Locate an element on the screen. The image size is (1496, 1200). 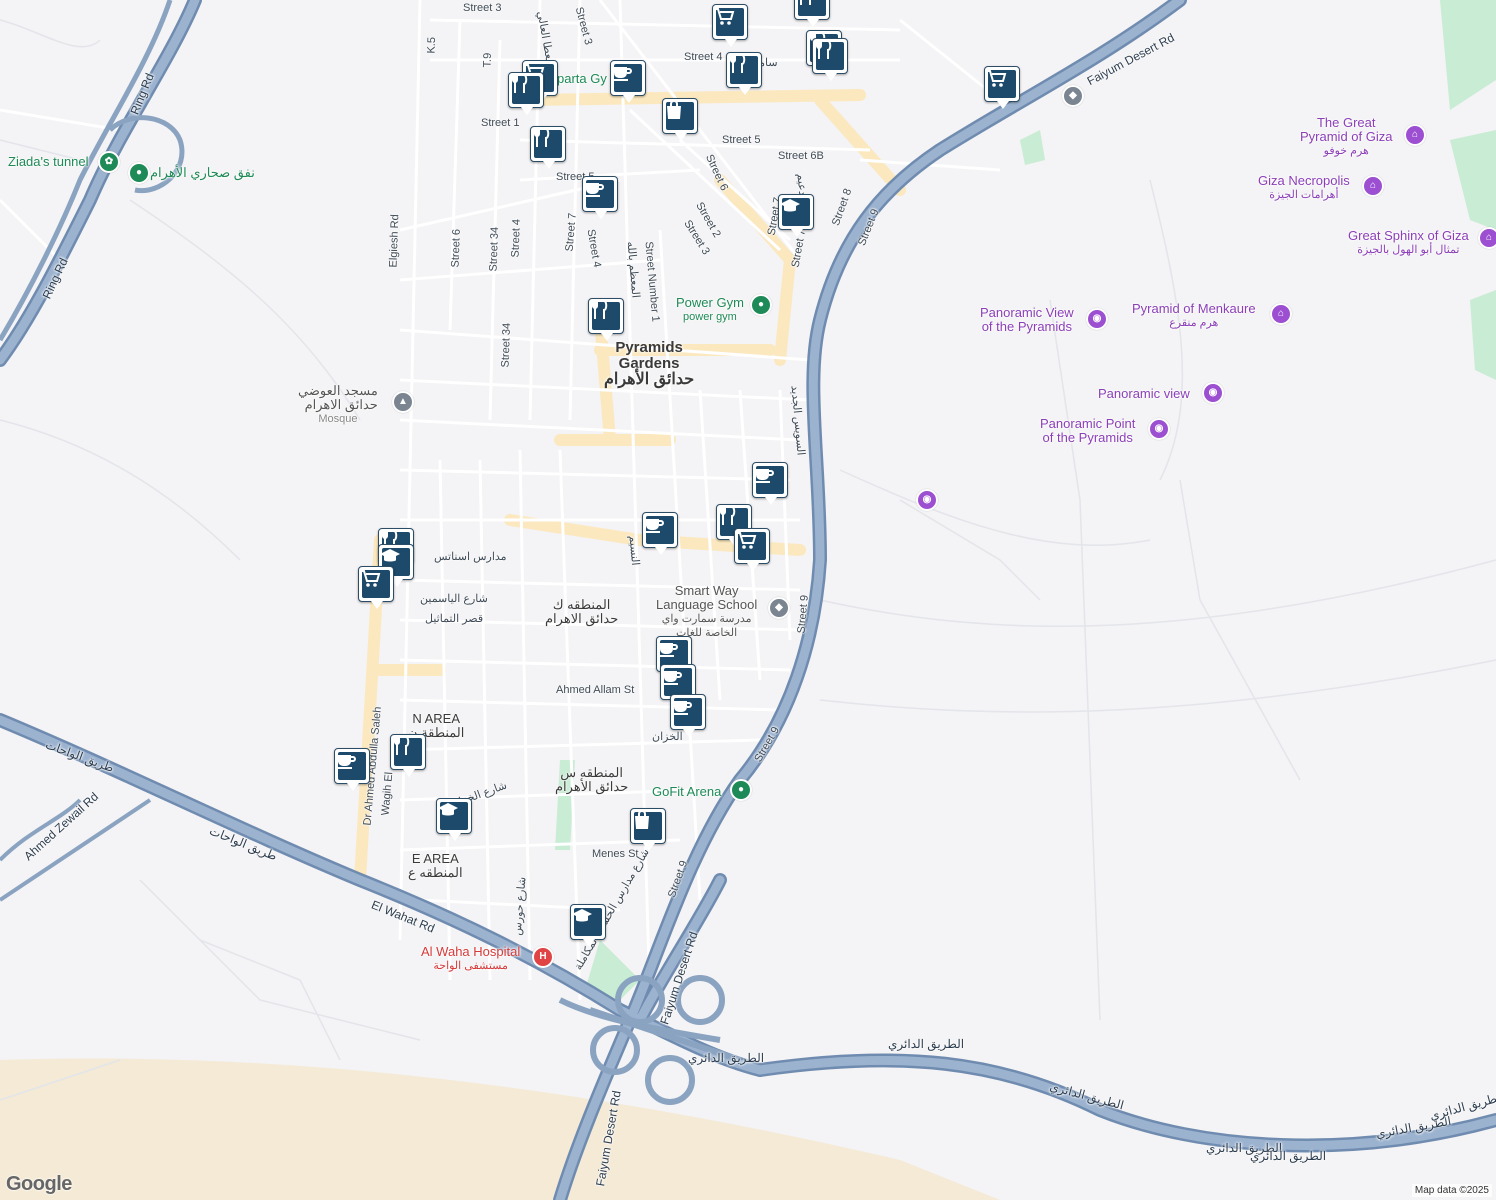
hospital-icon: H is located at coordinates (543, 957).